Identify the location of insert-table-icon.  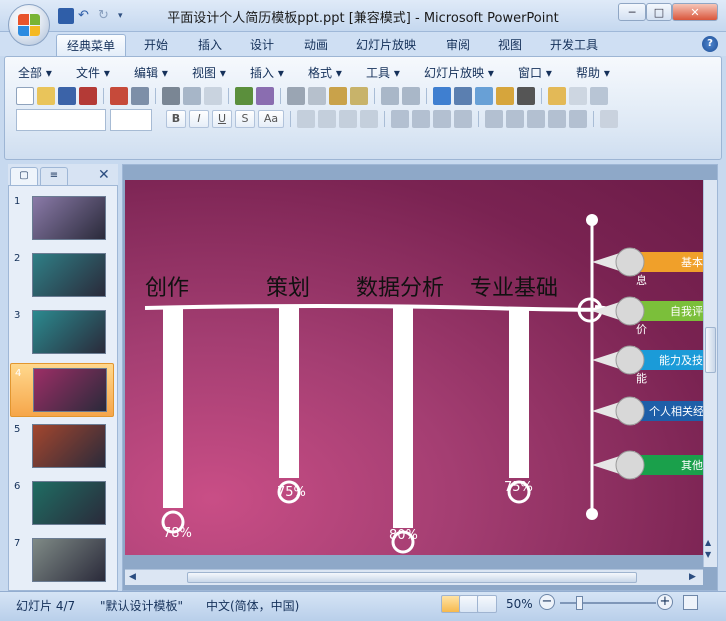
(463, 96).